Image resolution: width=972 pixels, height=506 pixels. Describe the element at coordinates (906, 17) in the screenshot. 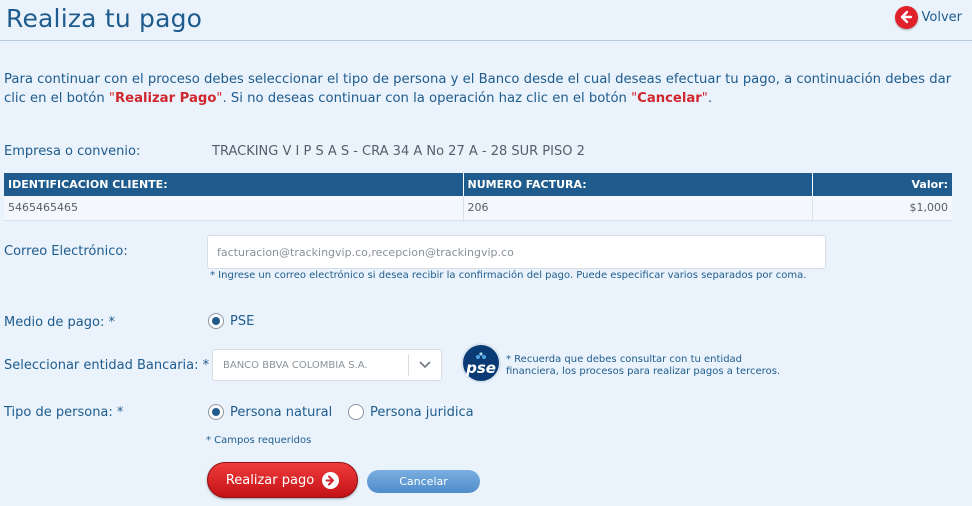

I see `arrow-left-icon` at that location.